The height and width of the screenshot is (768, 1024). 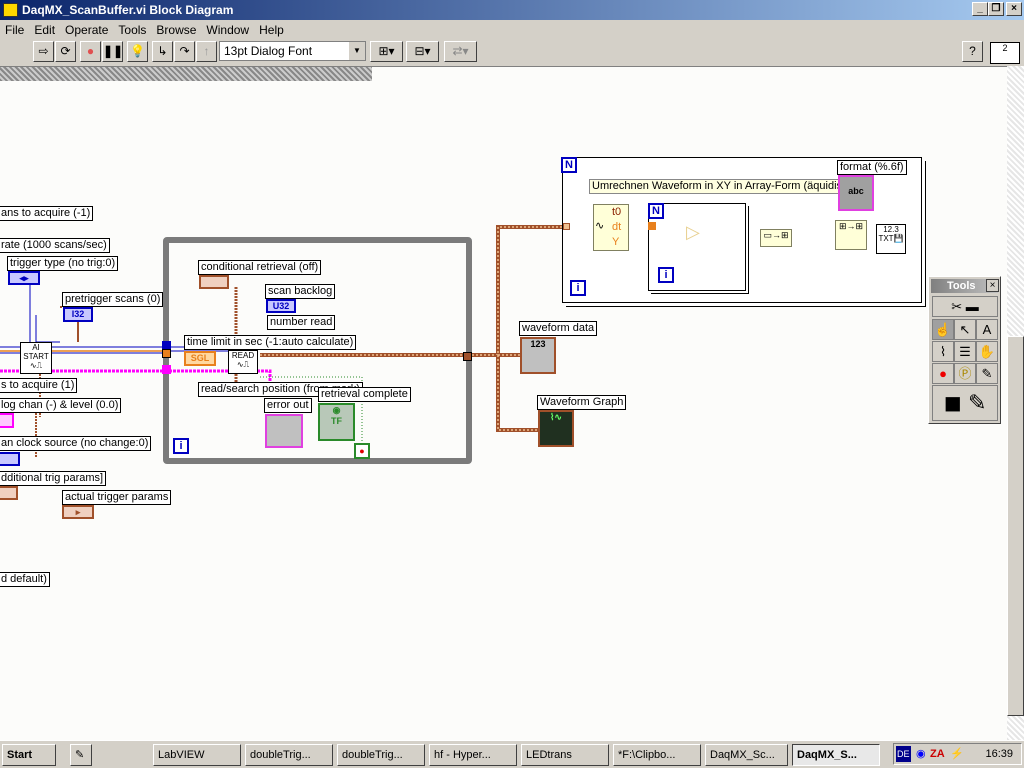 What do you see at coordinates (903, 754) in the screenshot?
I see `language-indicator: DE` at bounding box center [903, 754].